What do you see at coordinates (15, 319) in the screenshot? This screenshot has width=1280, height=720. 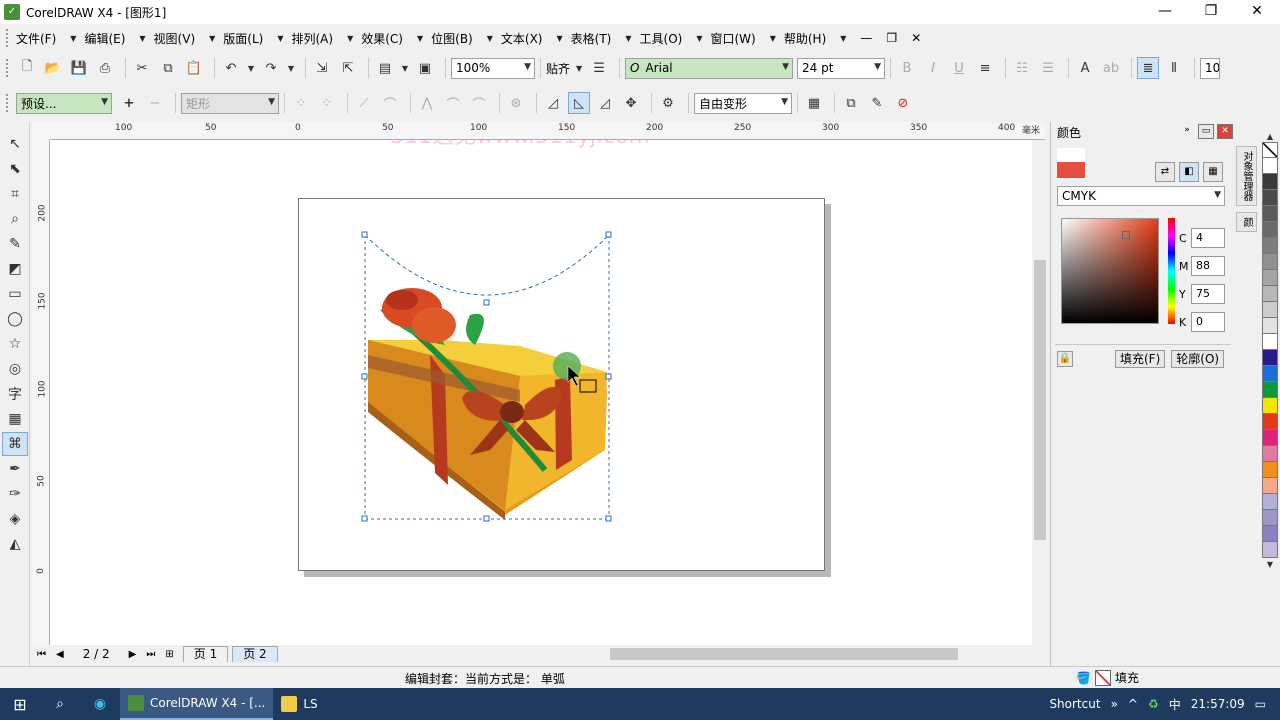 I see `ellipse-tool-icon: ◯` at bounding box center [15, 319].